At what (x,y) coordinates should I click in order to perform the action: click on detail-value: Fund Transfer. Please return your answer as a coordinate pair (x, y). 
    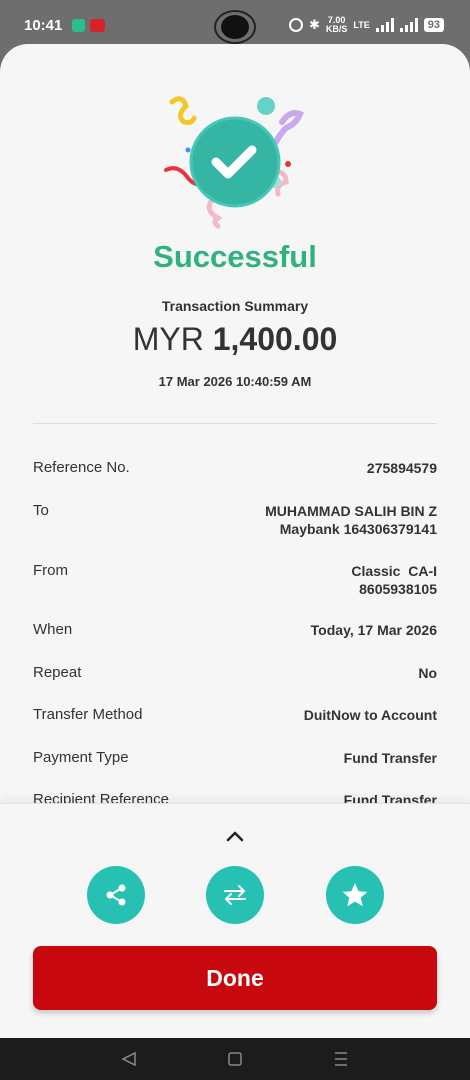
    Looking at the image, I should click on (390, 758).